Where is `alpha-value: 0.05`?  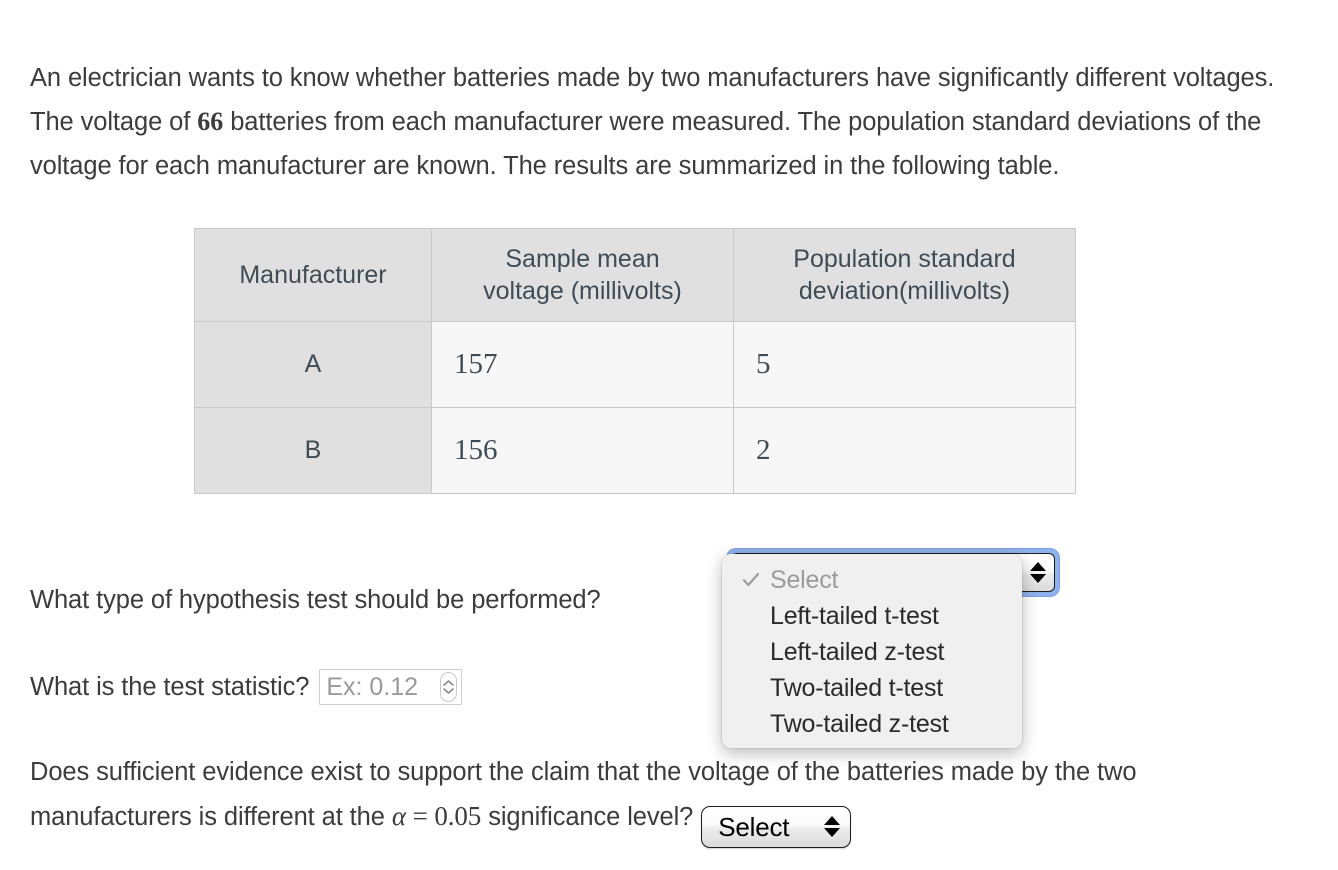 alpha-value: 0.05 is located at coordinates (458, 815).